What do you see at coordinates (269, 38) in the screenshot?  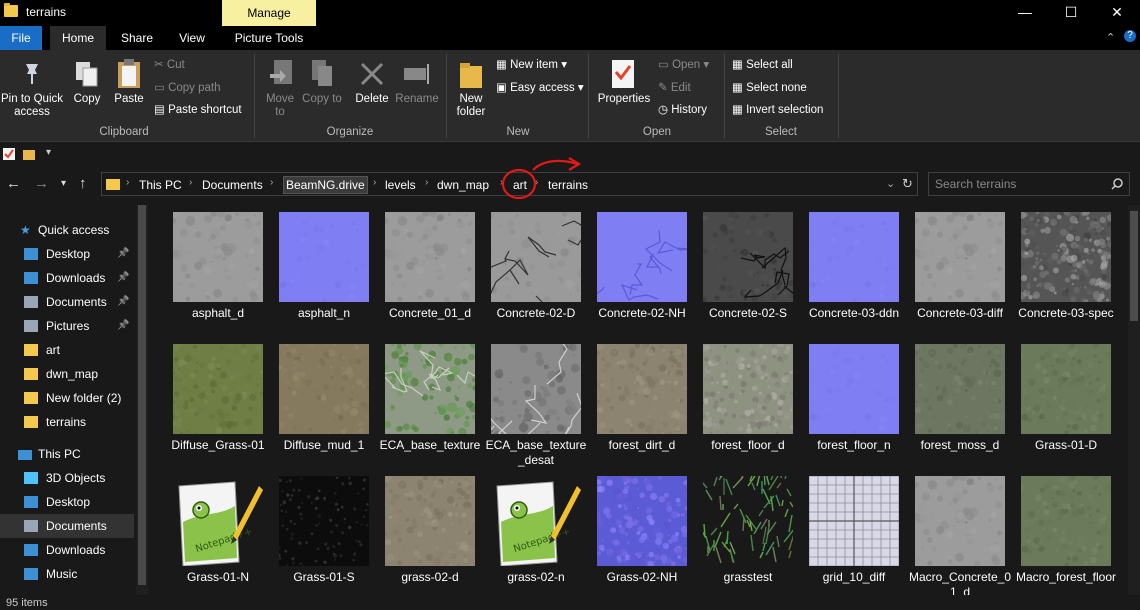 I see `tab-picture-tools: Picture Tools` at bounding box center [269, 38].